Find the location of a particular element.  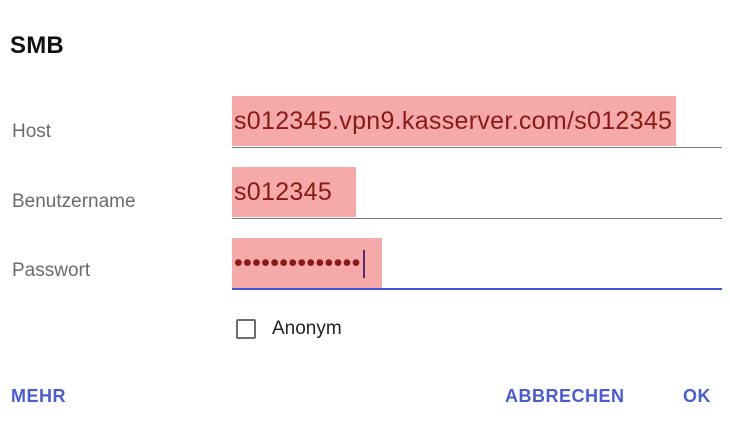

host-underline is located at coordinates (477, 147).